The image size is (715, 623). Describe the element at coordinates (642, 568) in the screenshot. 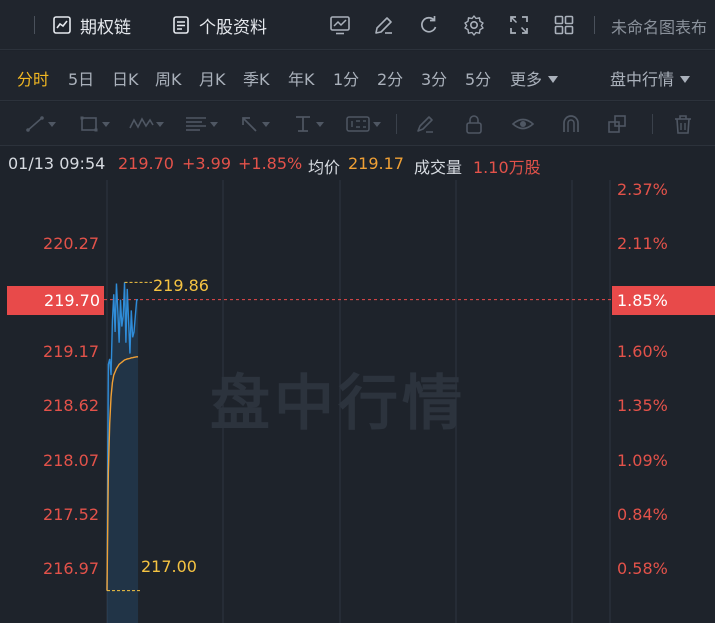

I see `pct-axis-label: 0.58%` at that location.